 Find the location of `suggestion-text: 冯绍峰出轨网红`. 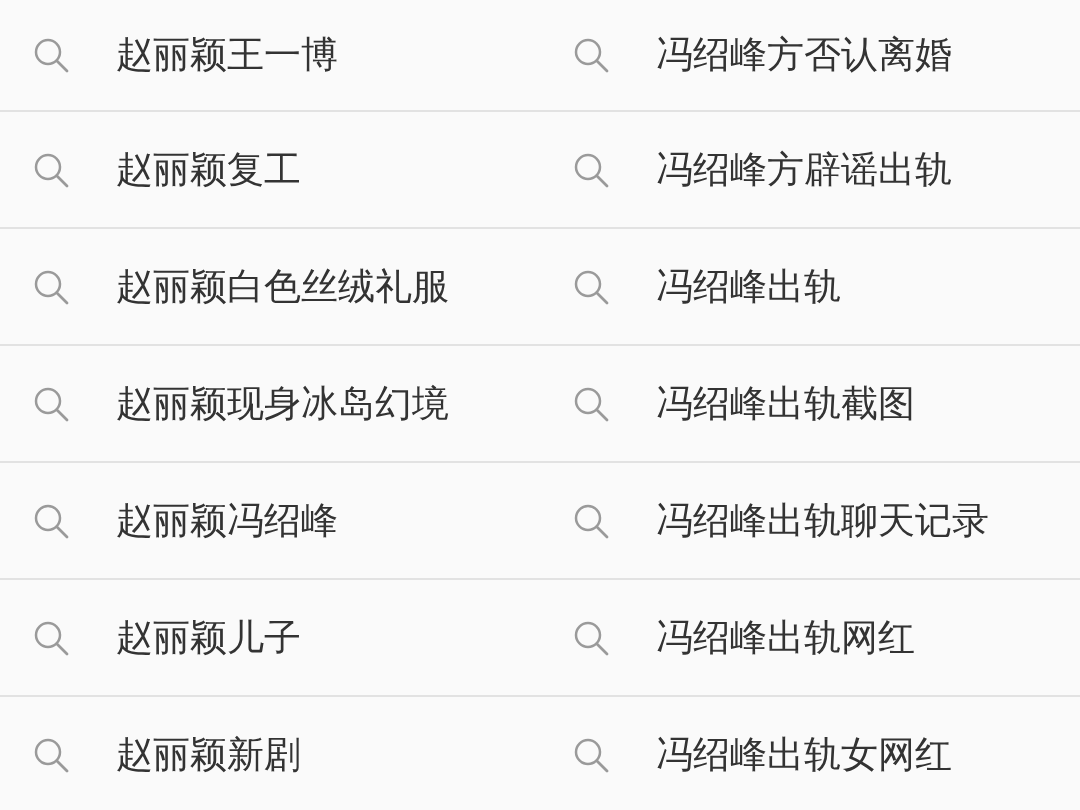

suggestion-text: 冯绍峰出轨网红 is located at coordinates (785, 637).